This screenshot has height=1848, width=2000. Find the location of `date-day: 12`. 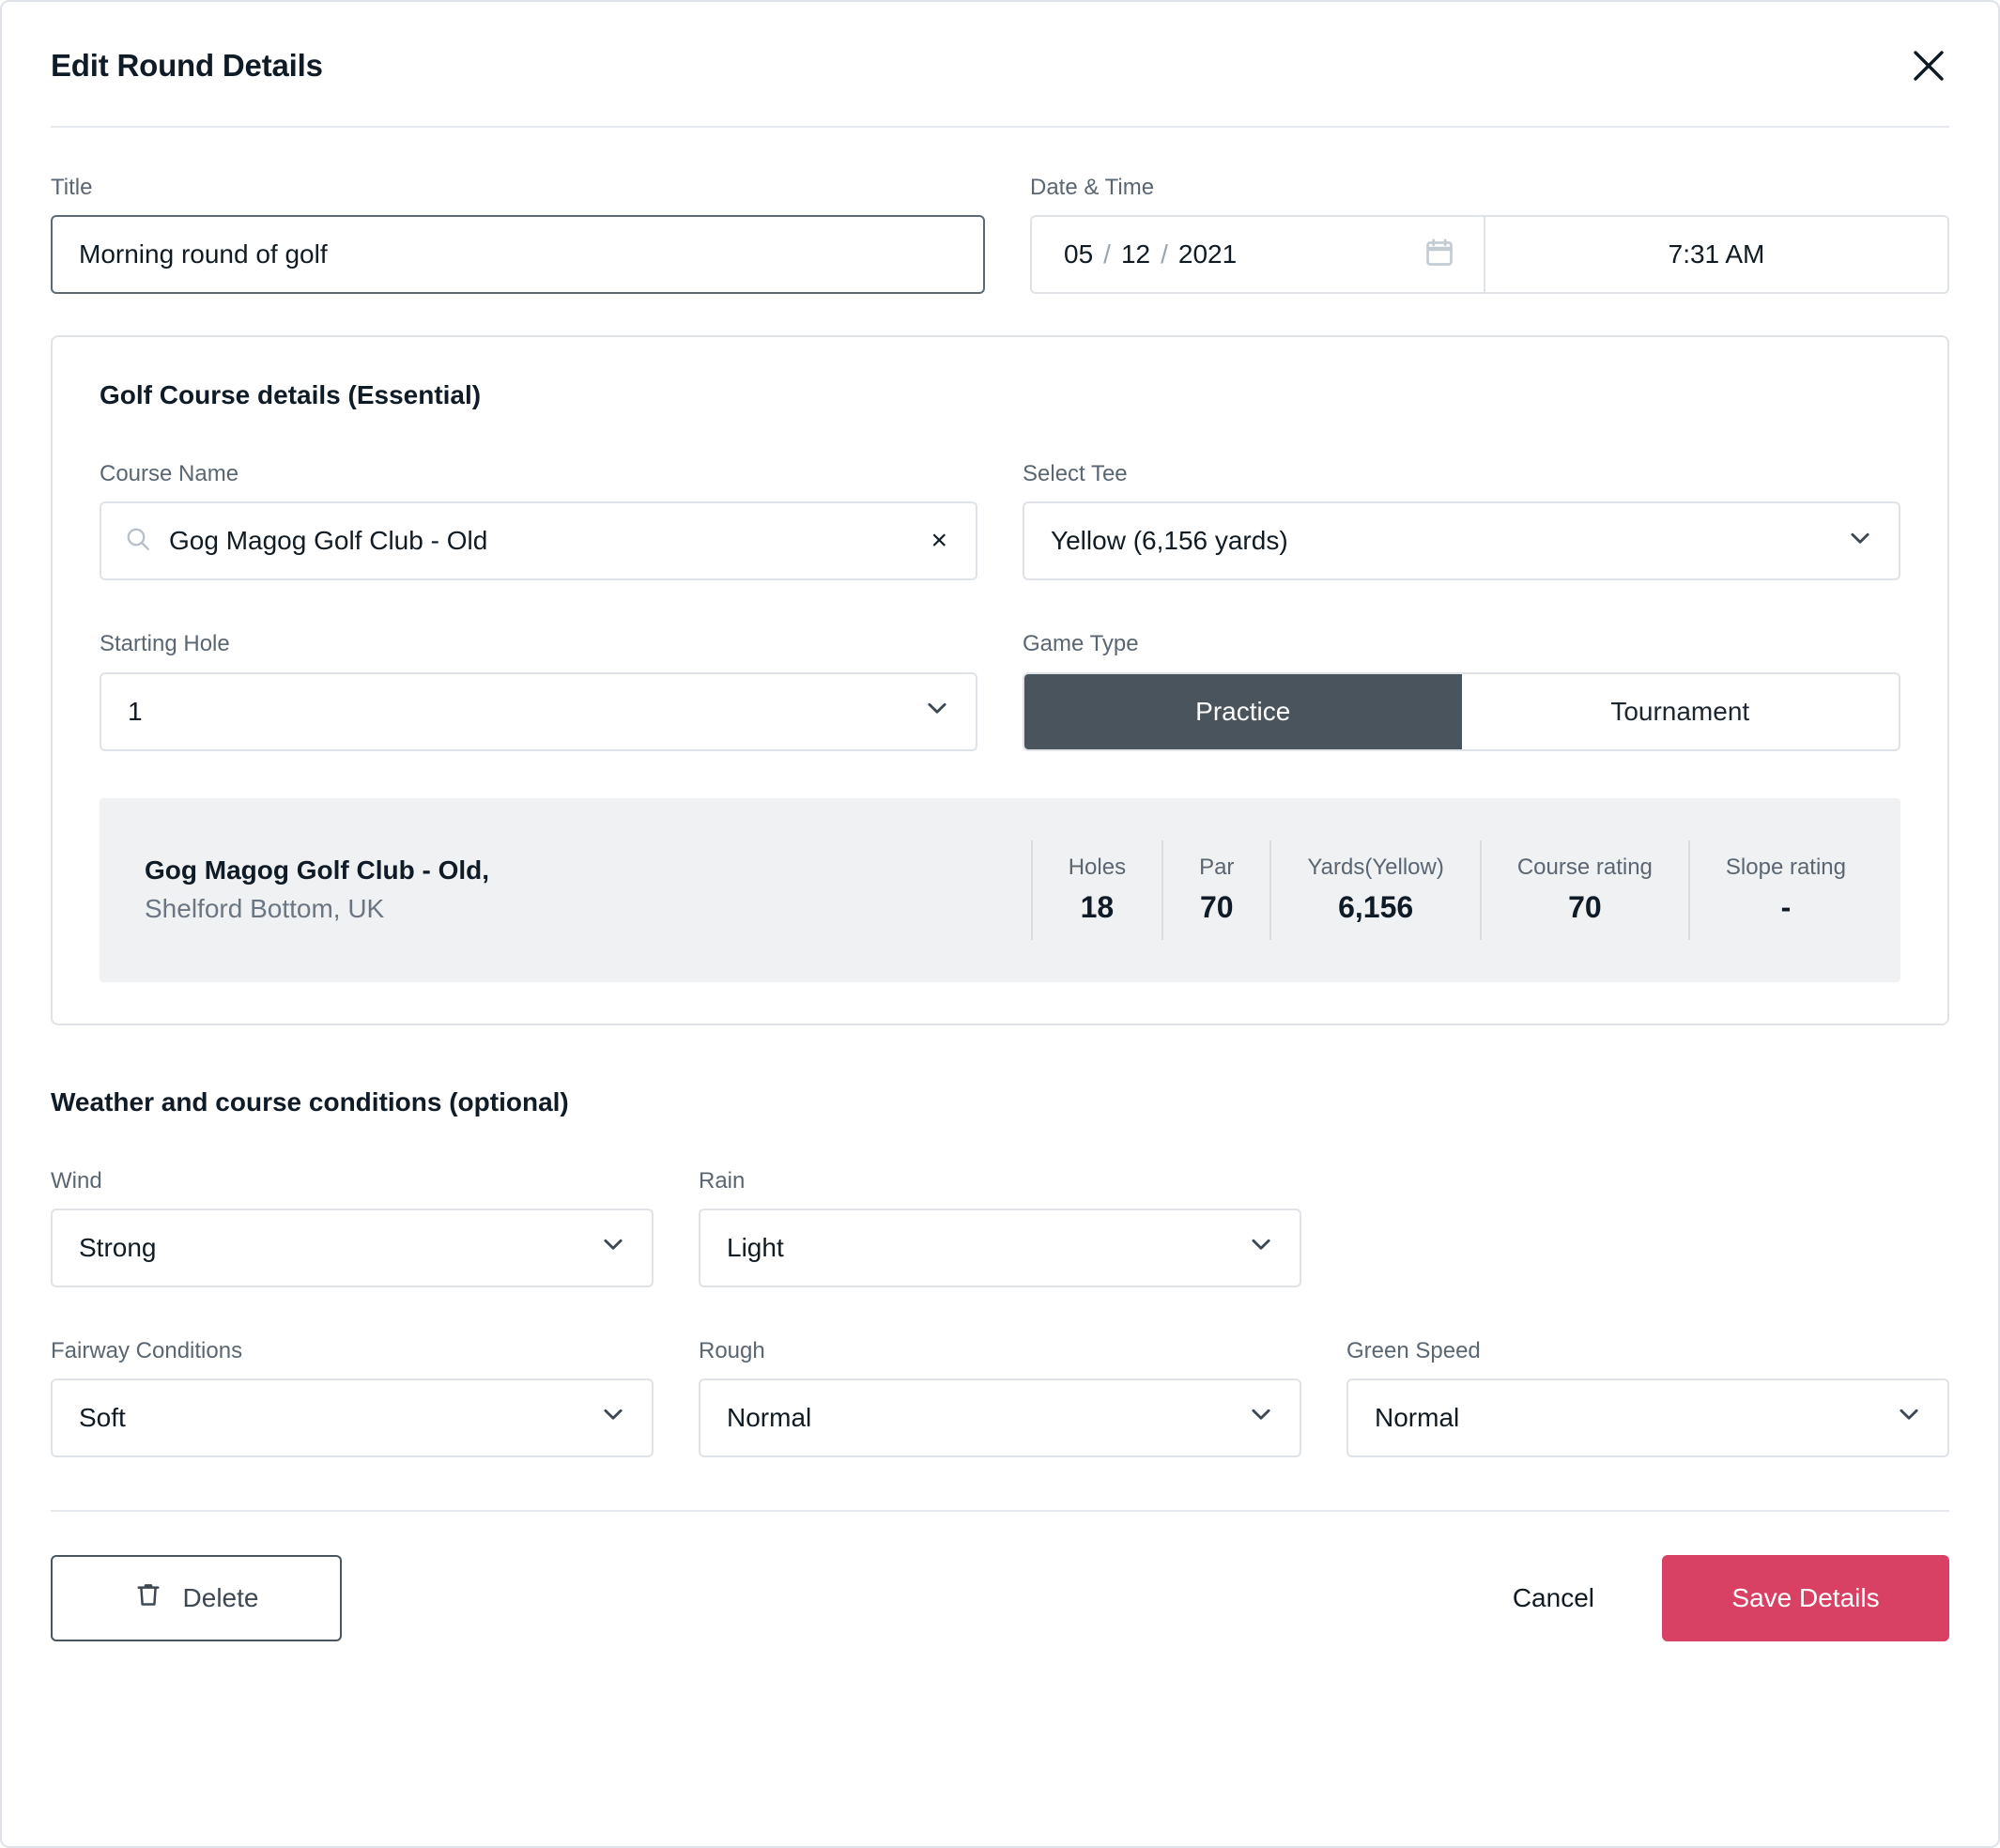

date-day: 12 is located at coordinates (1135, 254).